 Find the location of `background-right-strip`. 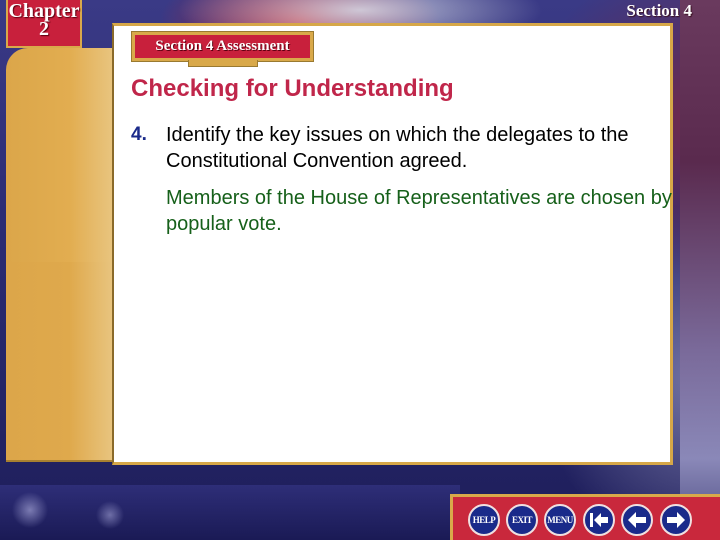

background-right-strip is located at coordinates (700, 270).